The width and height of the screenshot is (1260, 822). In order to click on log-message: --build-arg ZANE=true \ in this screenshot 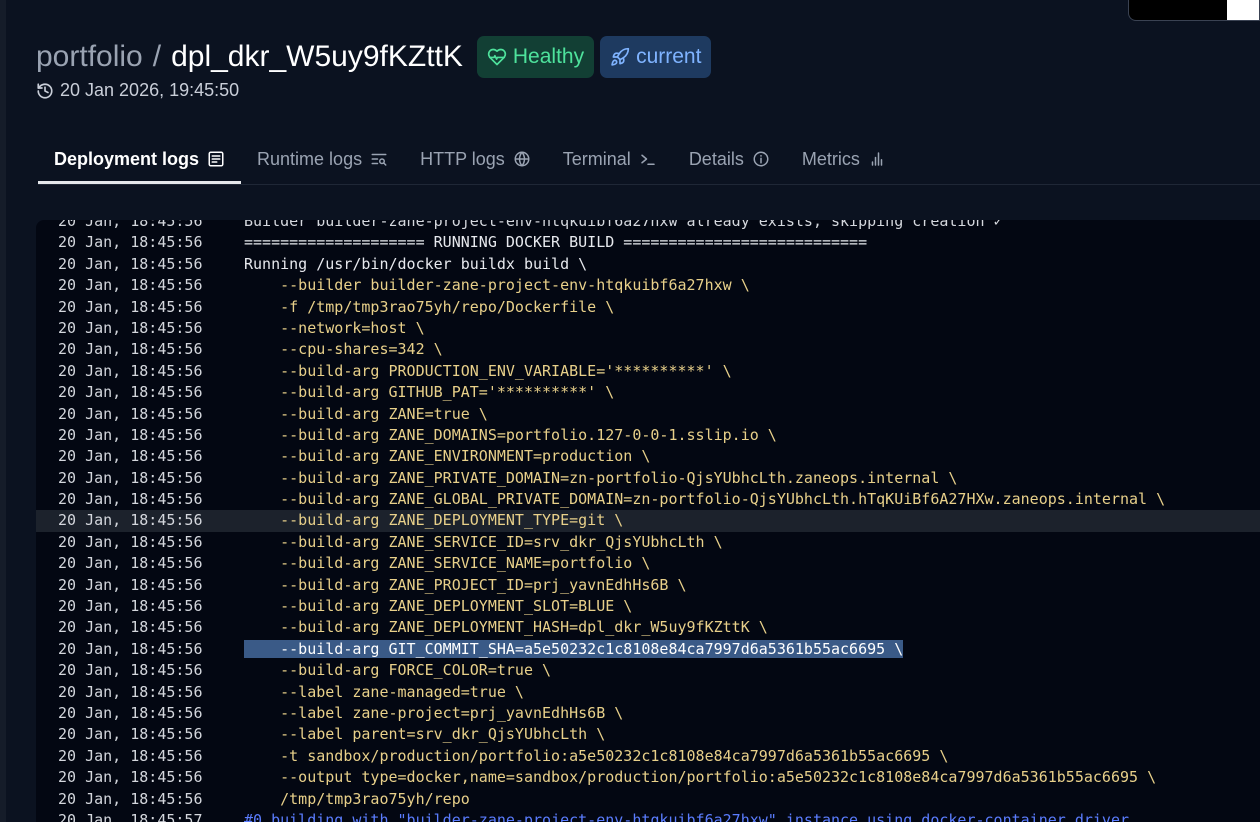, I will do `click(366, 413)`.